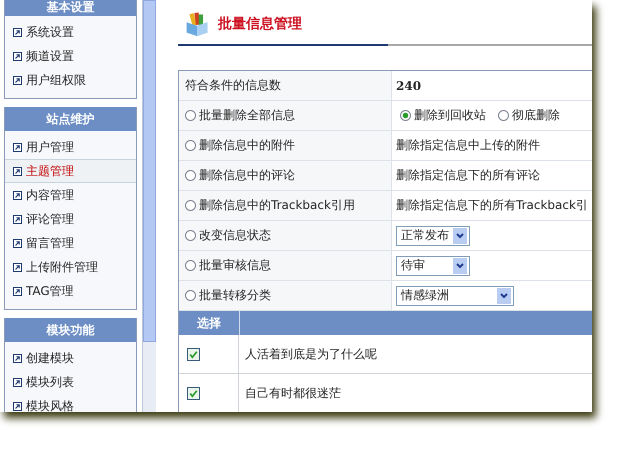 The width and height of the screenshot is (632, 464). I want to click on sidebar-item: 评论管理, so click(70, 219).